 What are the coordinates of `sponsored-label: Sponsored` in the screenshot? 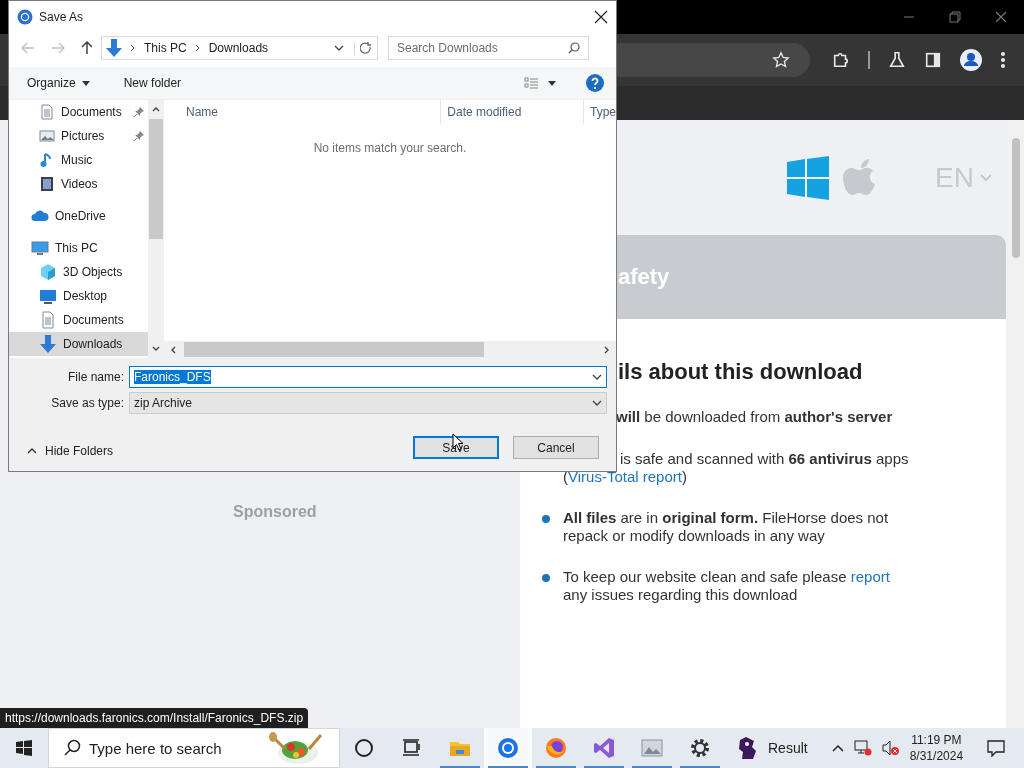 It's located at (275, 511).